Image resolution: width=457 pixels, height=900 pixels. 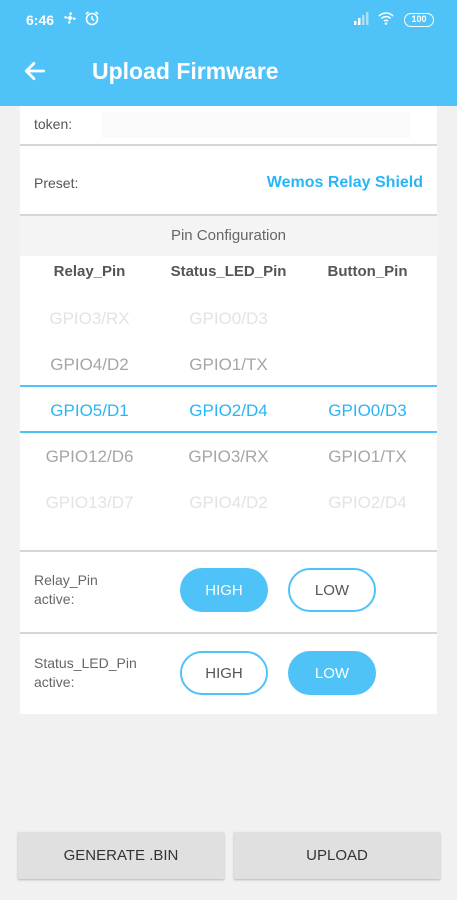 What do you see at coordinates (228, 271) in the screenshot?
I see `status-led-pin-column-header: Status_LED_Pin` at bounding box center [228, 271].